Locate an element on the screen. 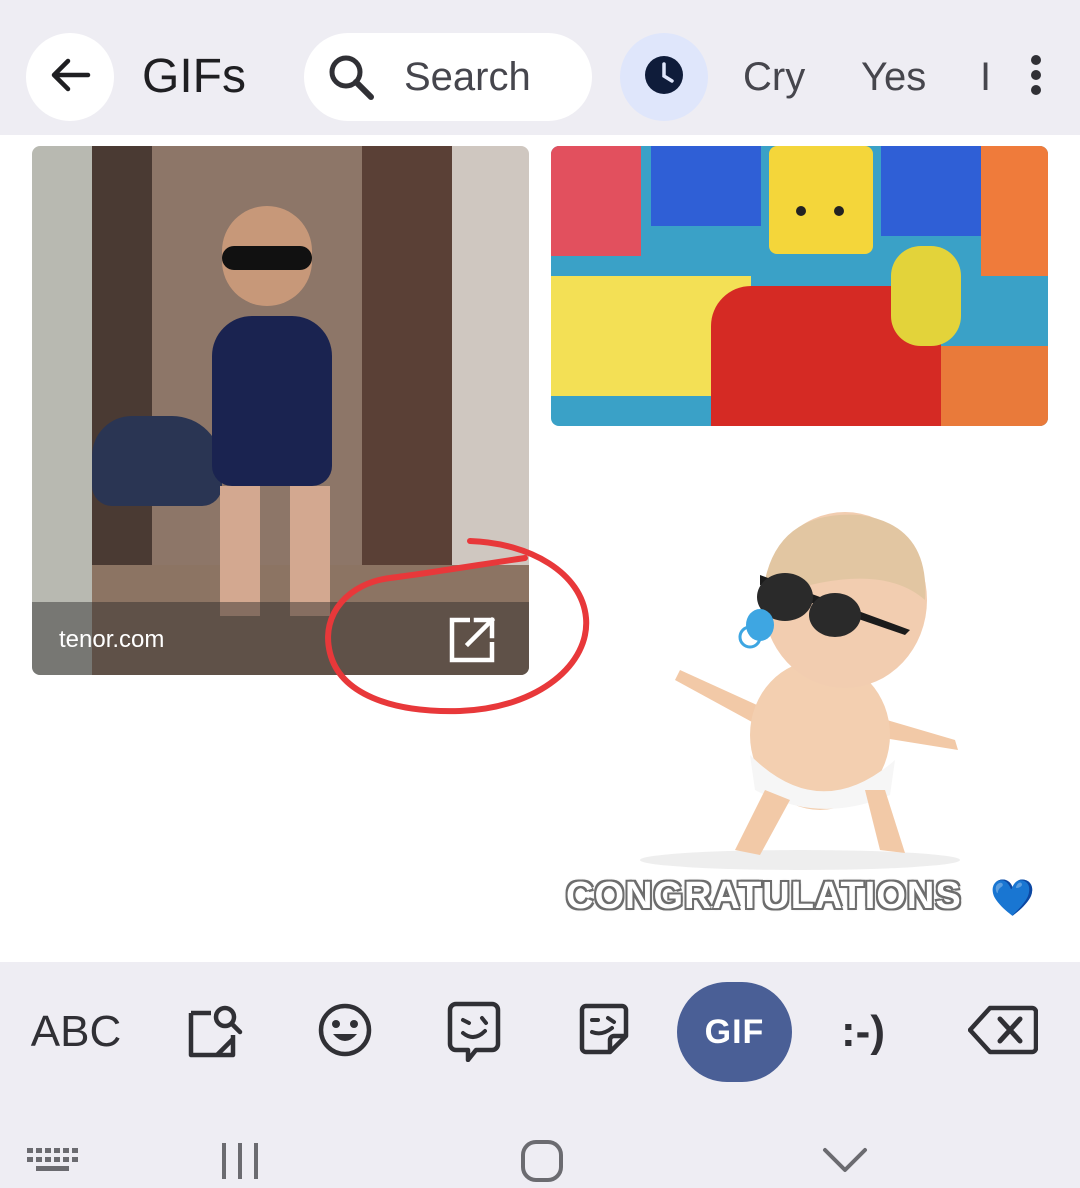 This screenshot has height=1188, width=1080. gif-scene-kid-body is located at coordinates (272, 401).